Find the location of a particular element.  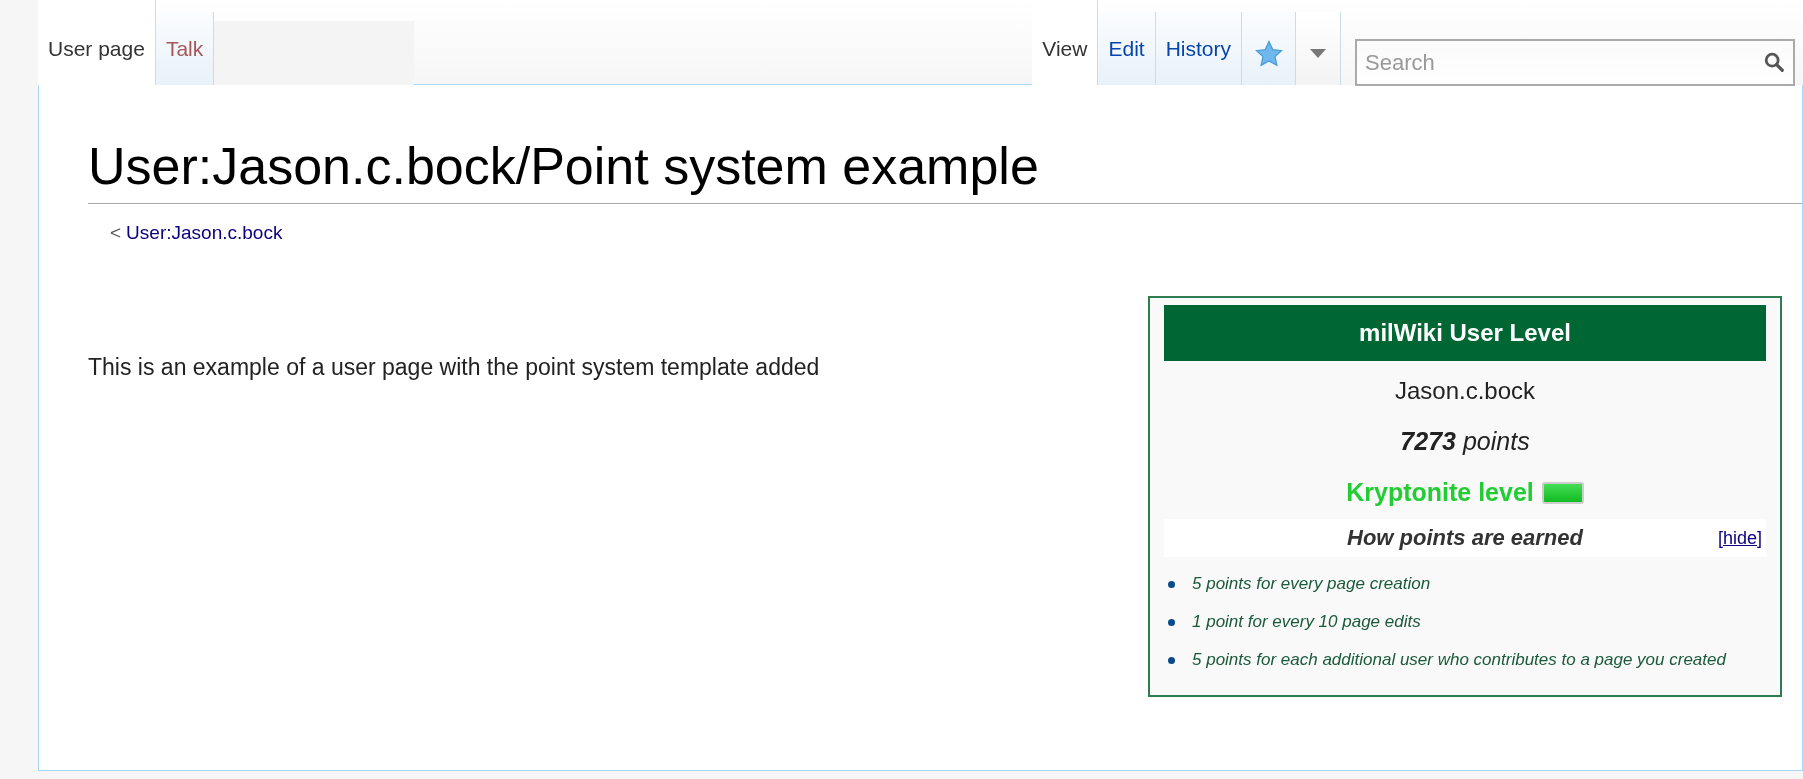

breadcrumb-link: User:Jason.c.bock is located at coordinates (204, 233).